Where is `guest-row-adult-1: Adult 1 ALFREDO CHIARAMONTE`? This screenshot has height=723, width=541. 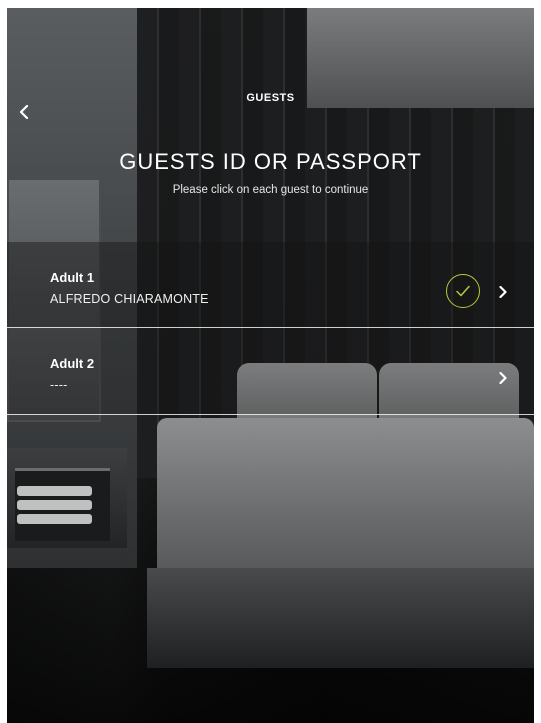 guest-row-adult-1: Adult 1 ALFREDO CHIARAMONTE is located at coordinates (270, 285).